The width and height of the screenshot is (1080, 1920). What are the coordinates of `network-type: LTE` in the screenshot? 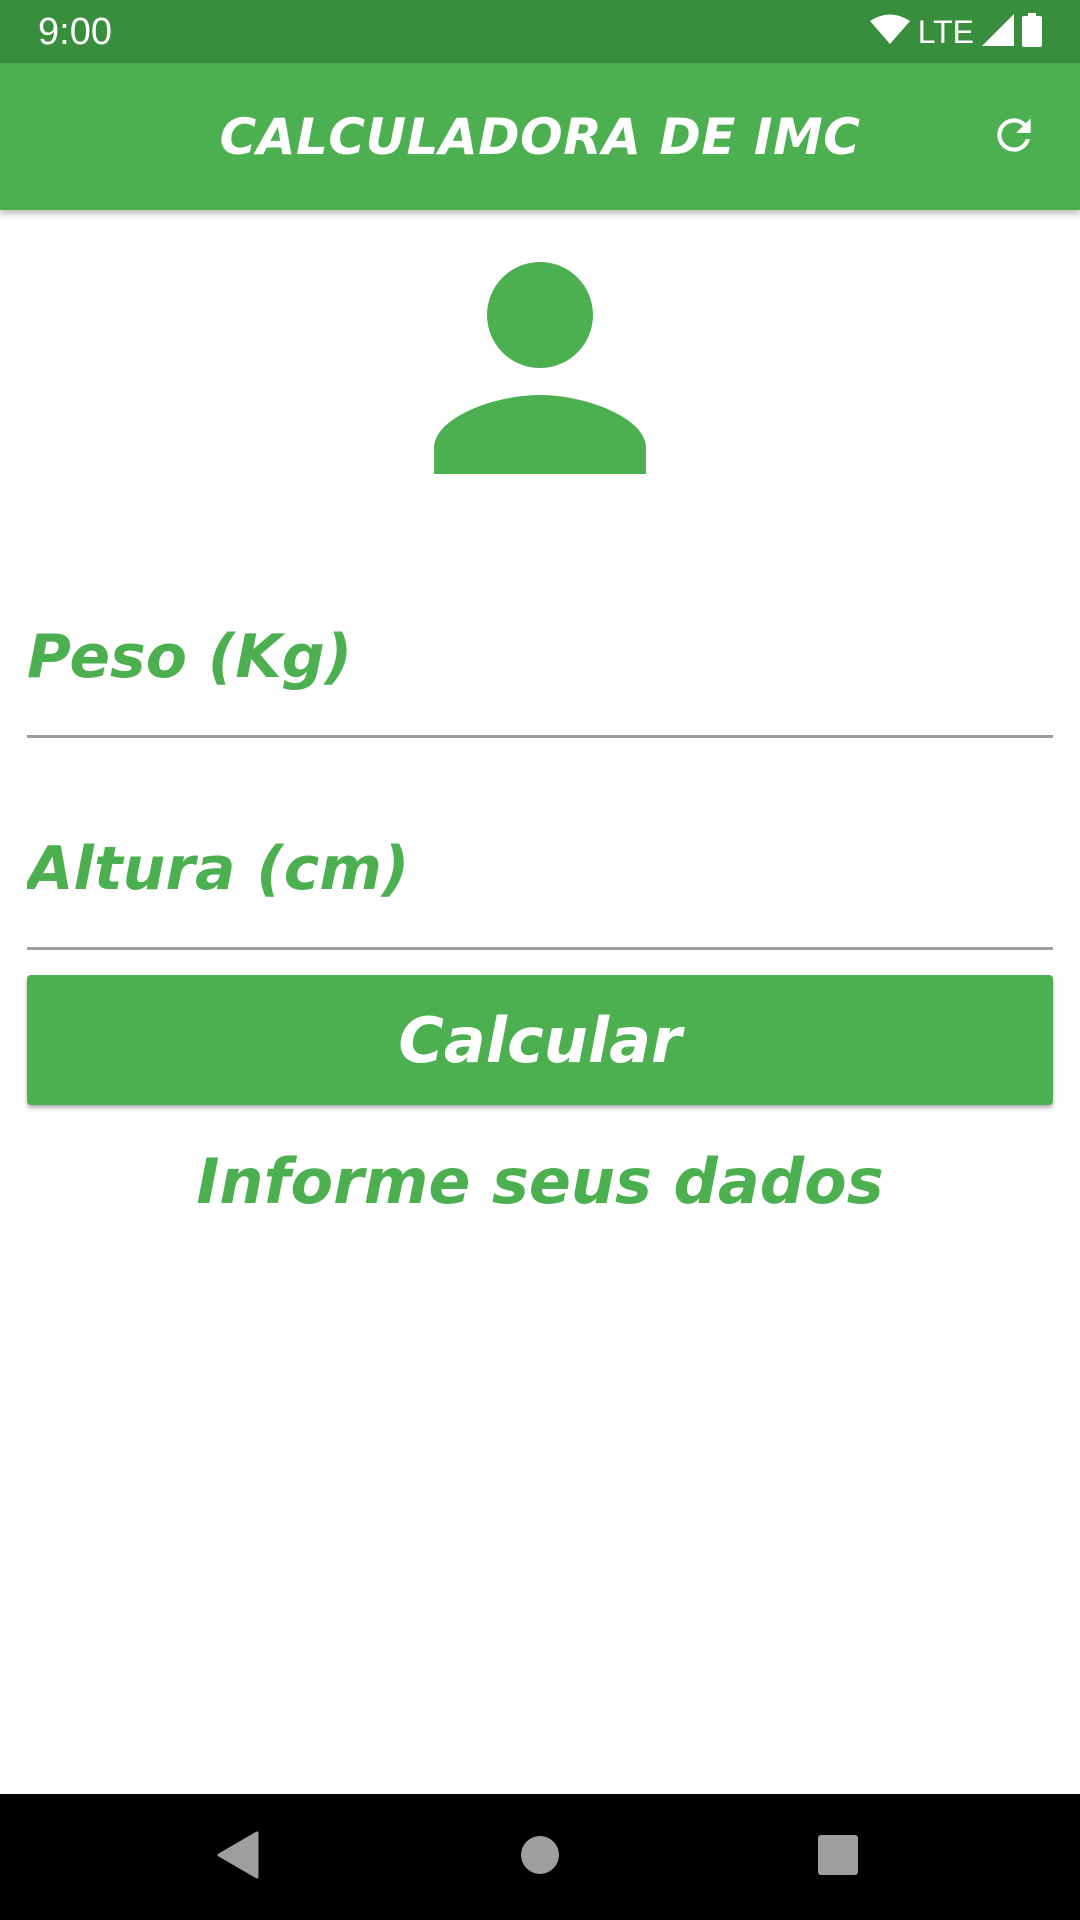 It's located at (945, 32).